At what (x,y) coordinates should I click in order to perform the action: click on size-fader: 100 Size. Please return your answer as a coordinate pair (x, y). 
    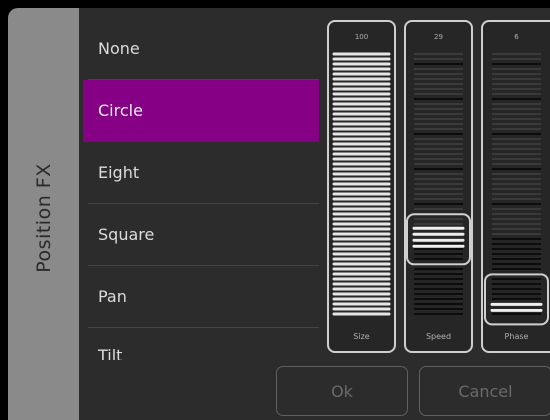
    Looking at the image, I should click on (361, 186).